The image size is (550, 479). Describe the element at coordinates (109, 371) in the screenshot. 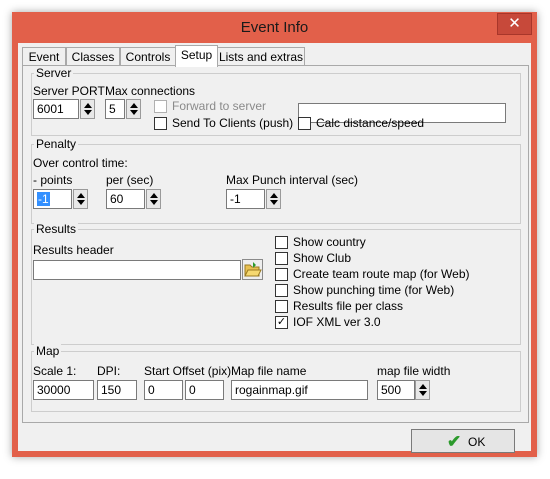

I see `dpi-label: DPI:` at that location.